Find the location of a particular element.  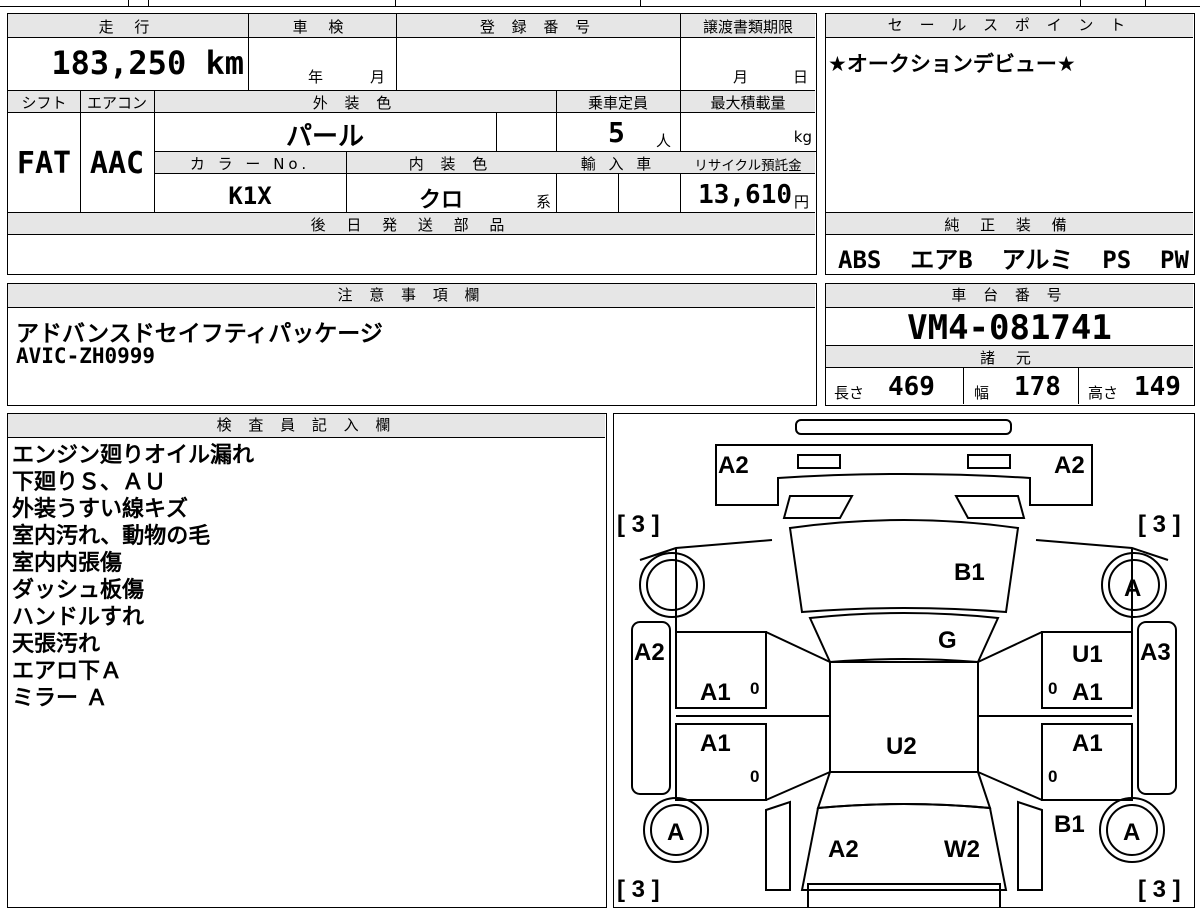

mark-left-rear-wheel: A is located at coordinates (675, 832).